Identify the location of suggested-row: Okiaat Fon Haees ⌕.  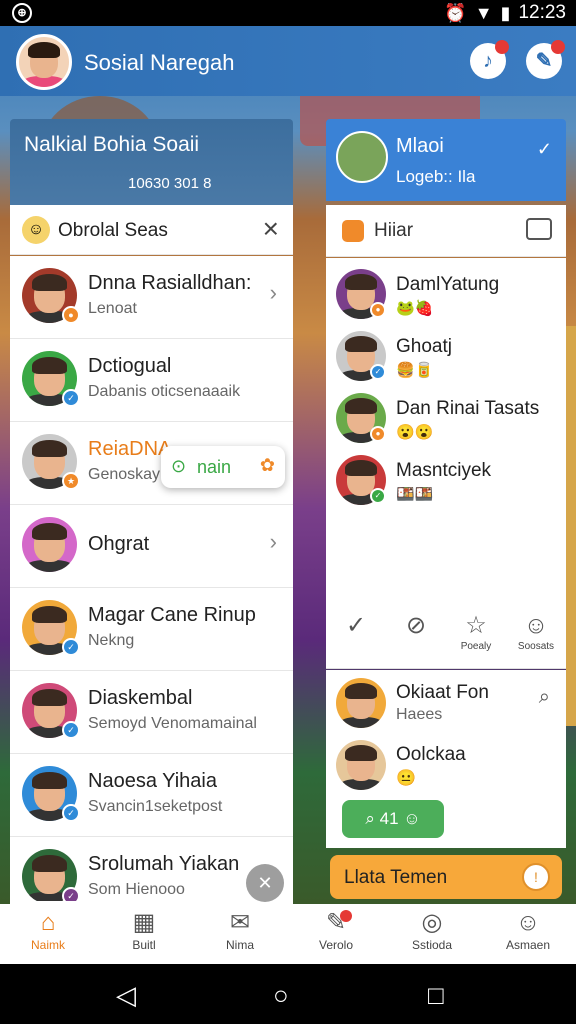
(446, 701).